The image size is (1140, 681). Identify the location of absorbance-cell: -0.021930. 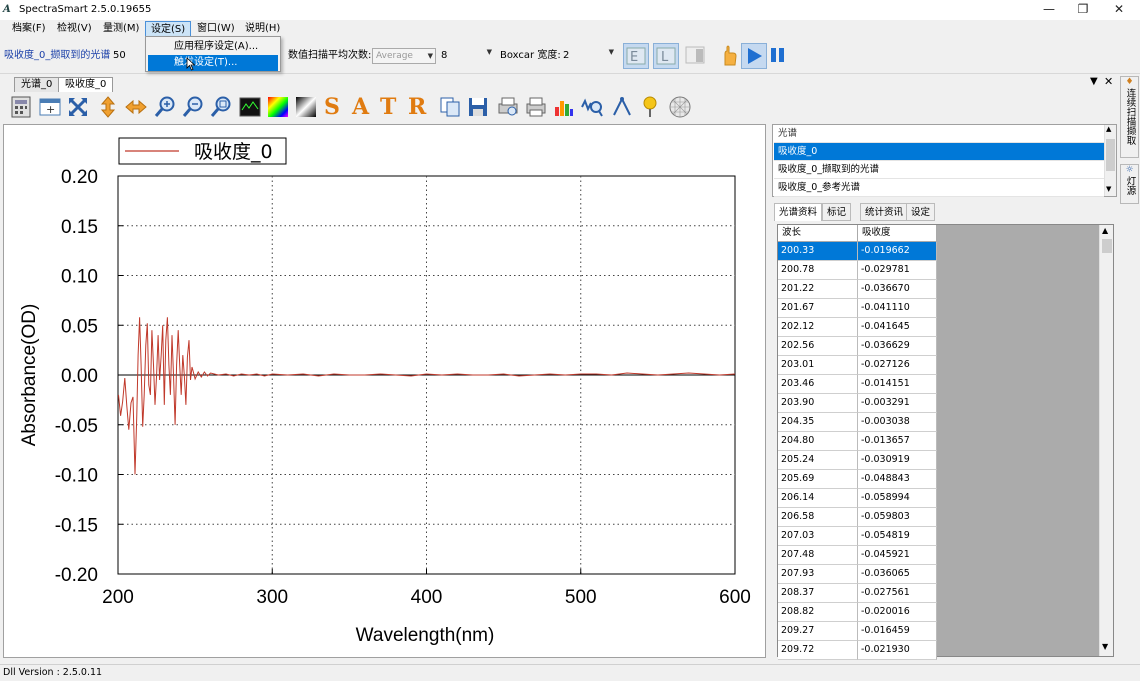
(897, 650).